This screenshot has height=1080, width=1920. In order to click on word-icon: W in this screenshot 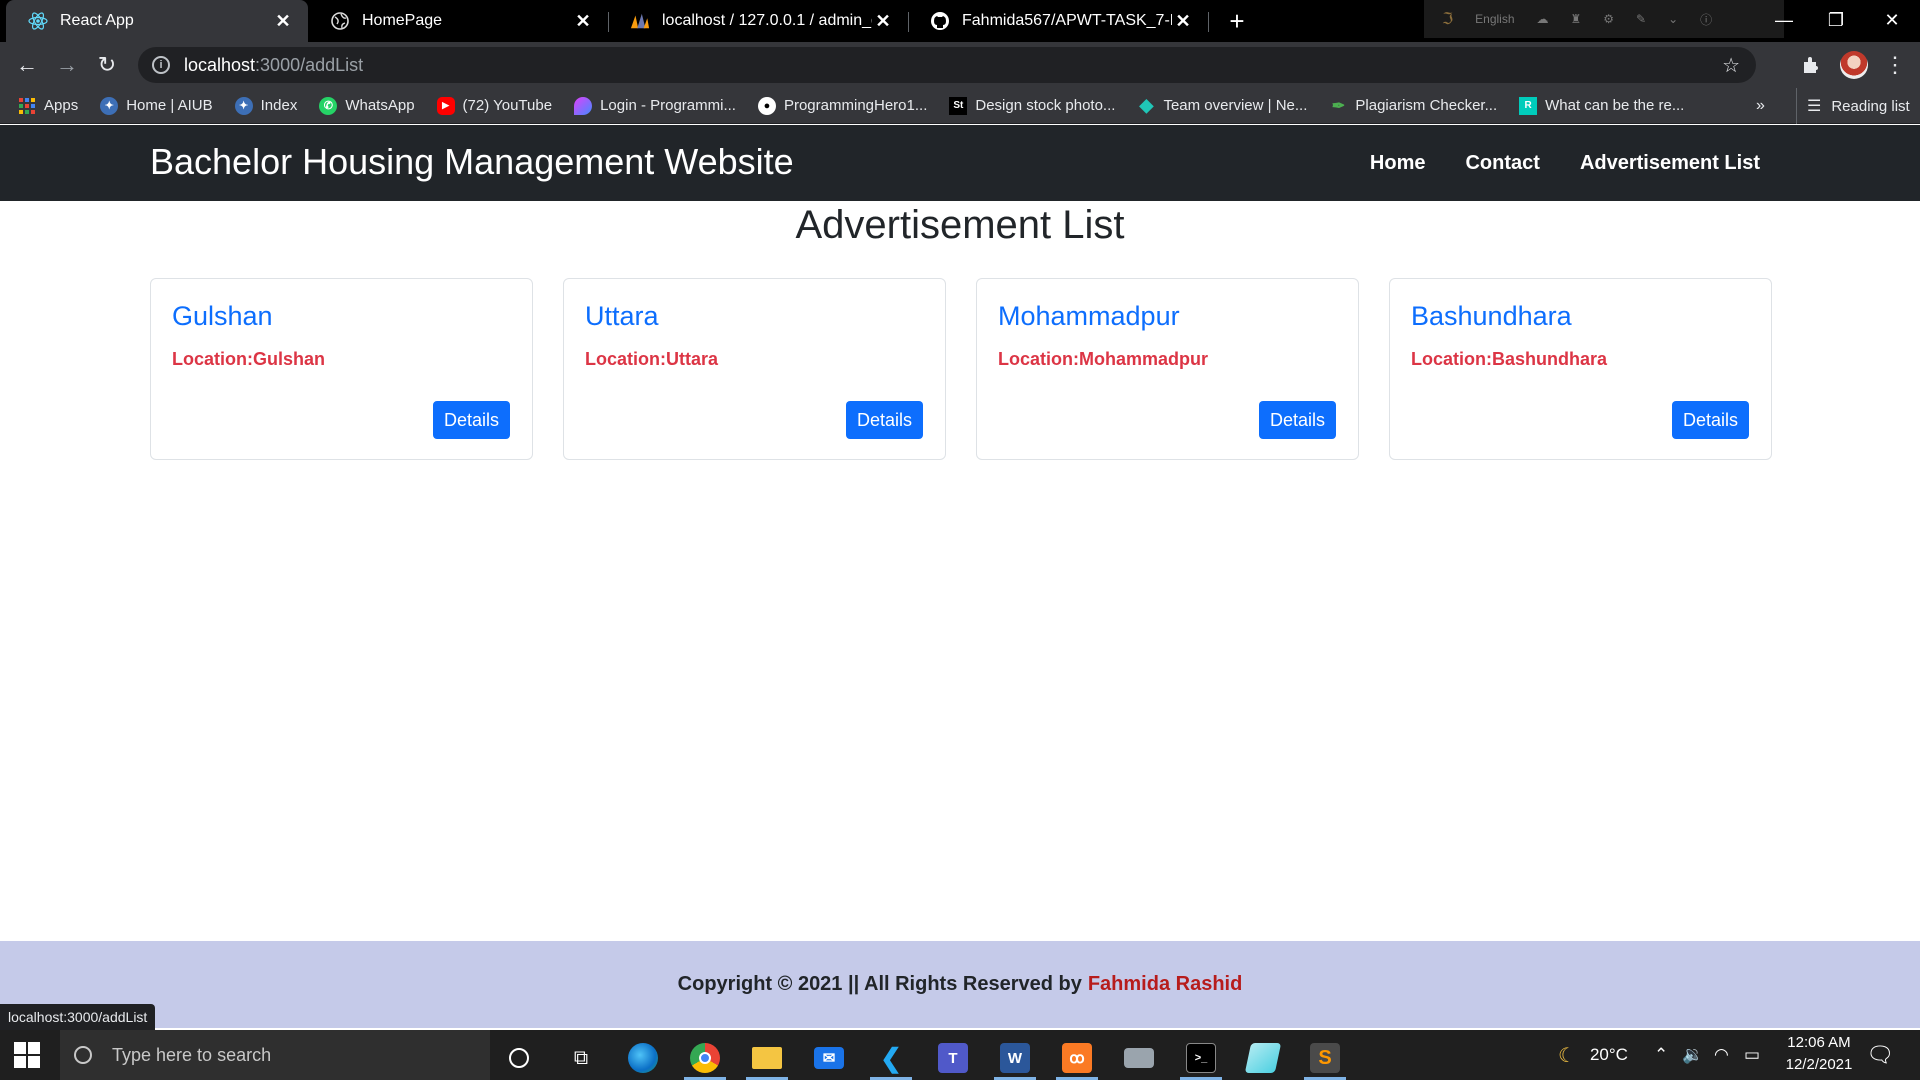, I will do `click(1015, 1058)`.